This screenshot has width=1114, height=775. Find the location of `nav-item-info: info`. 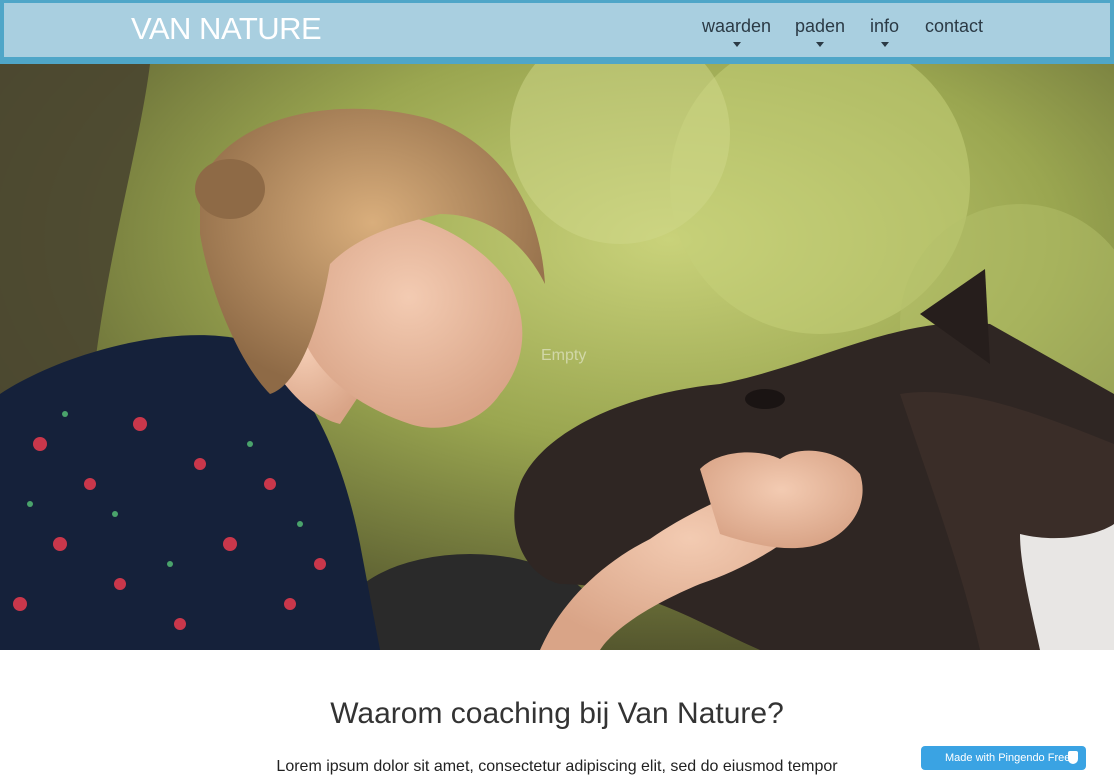

nav-item-info: info is located at coordinates (884, 31).